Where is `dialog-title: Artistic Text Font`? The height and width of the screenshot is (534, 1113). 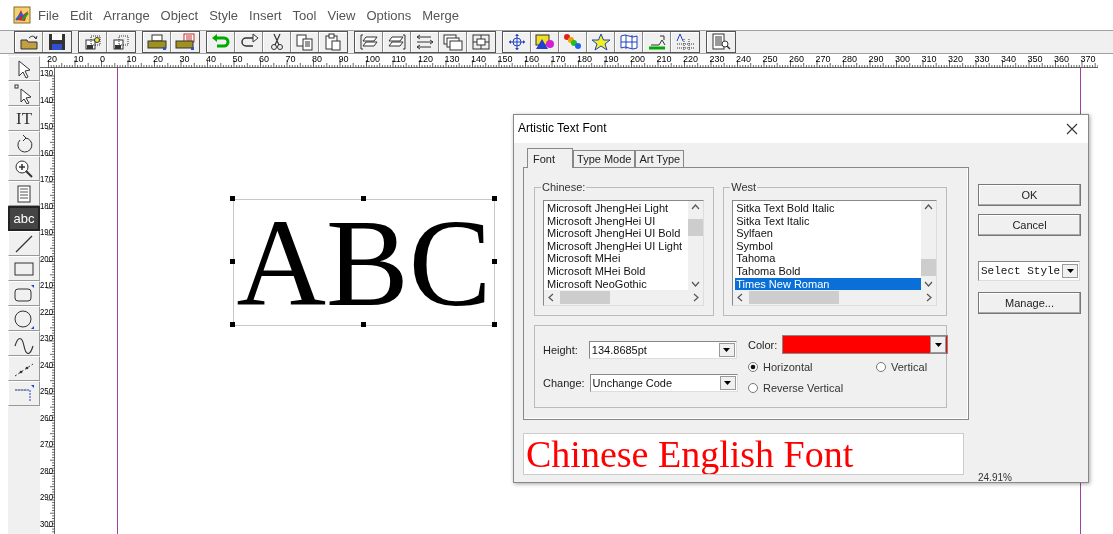
dialog-title: Artistic Text Font is located at coordinates (562, 128).